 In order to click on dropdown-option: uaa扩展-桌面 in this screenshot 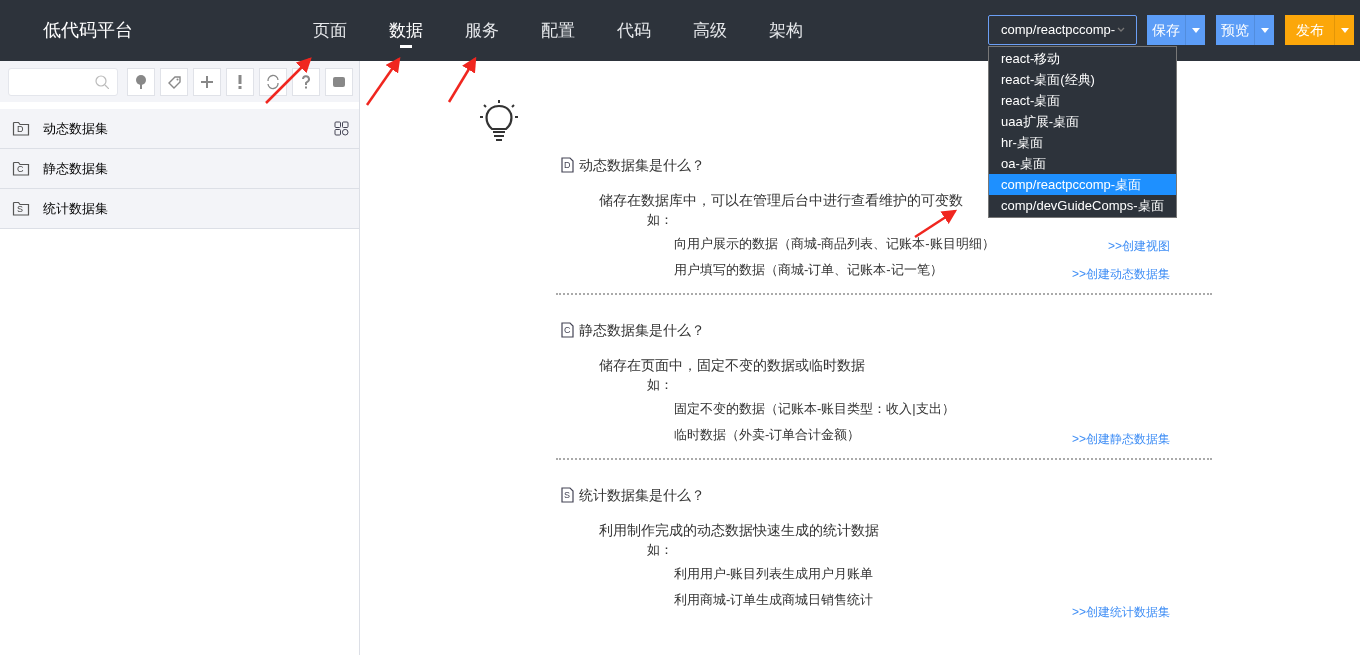, I will do `click(1082, 121)`.